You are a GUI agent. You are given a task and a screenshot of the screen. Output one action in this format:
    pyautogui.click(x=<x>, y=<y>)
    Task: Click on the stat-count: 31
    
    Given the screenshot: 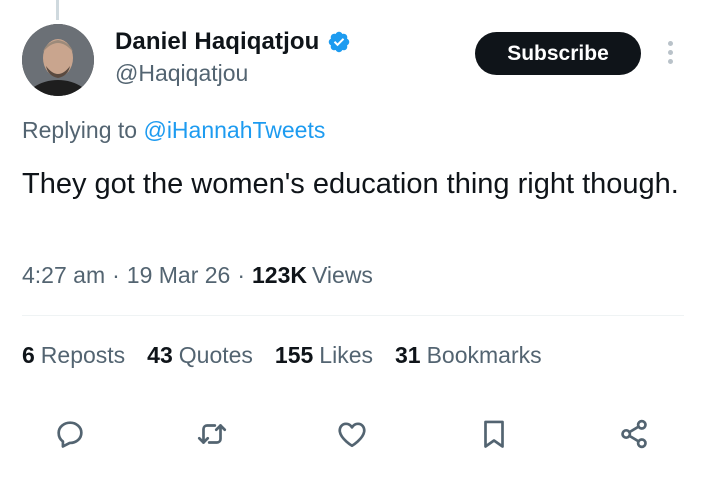 What is the action you would take?
    pyautogui.click(x=408, y=355)
    